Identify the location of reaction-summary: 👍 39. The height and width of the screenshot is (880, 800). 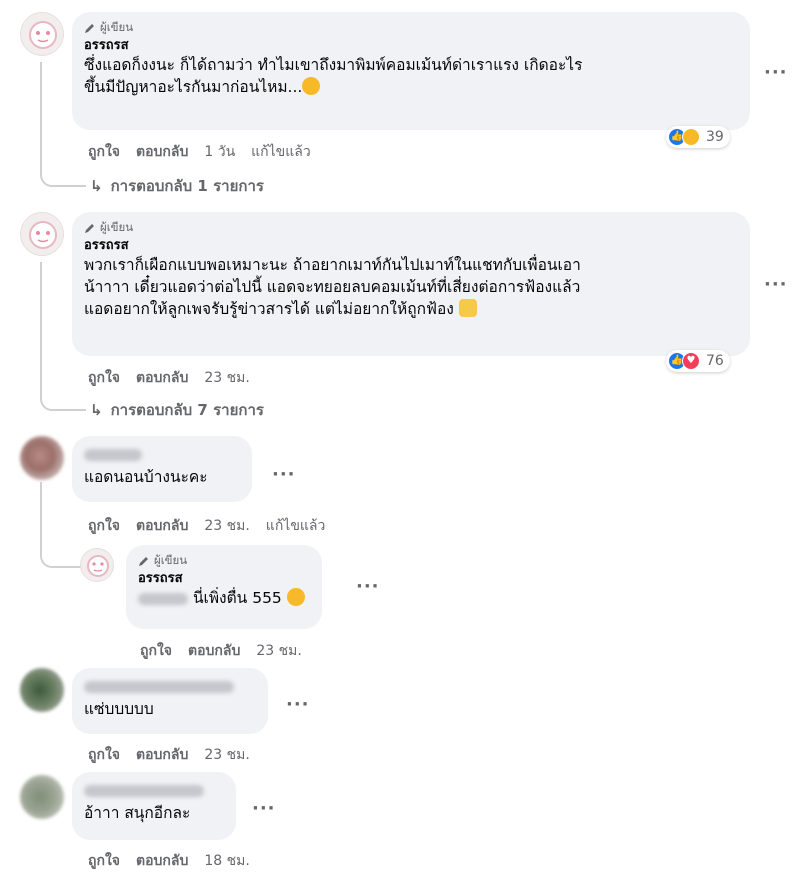
(698, 137).